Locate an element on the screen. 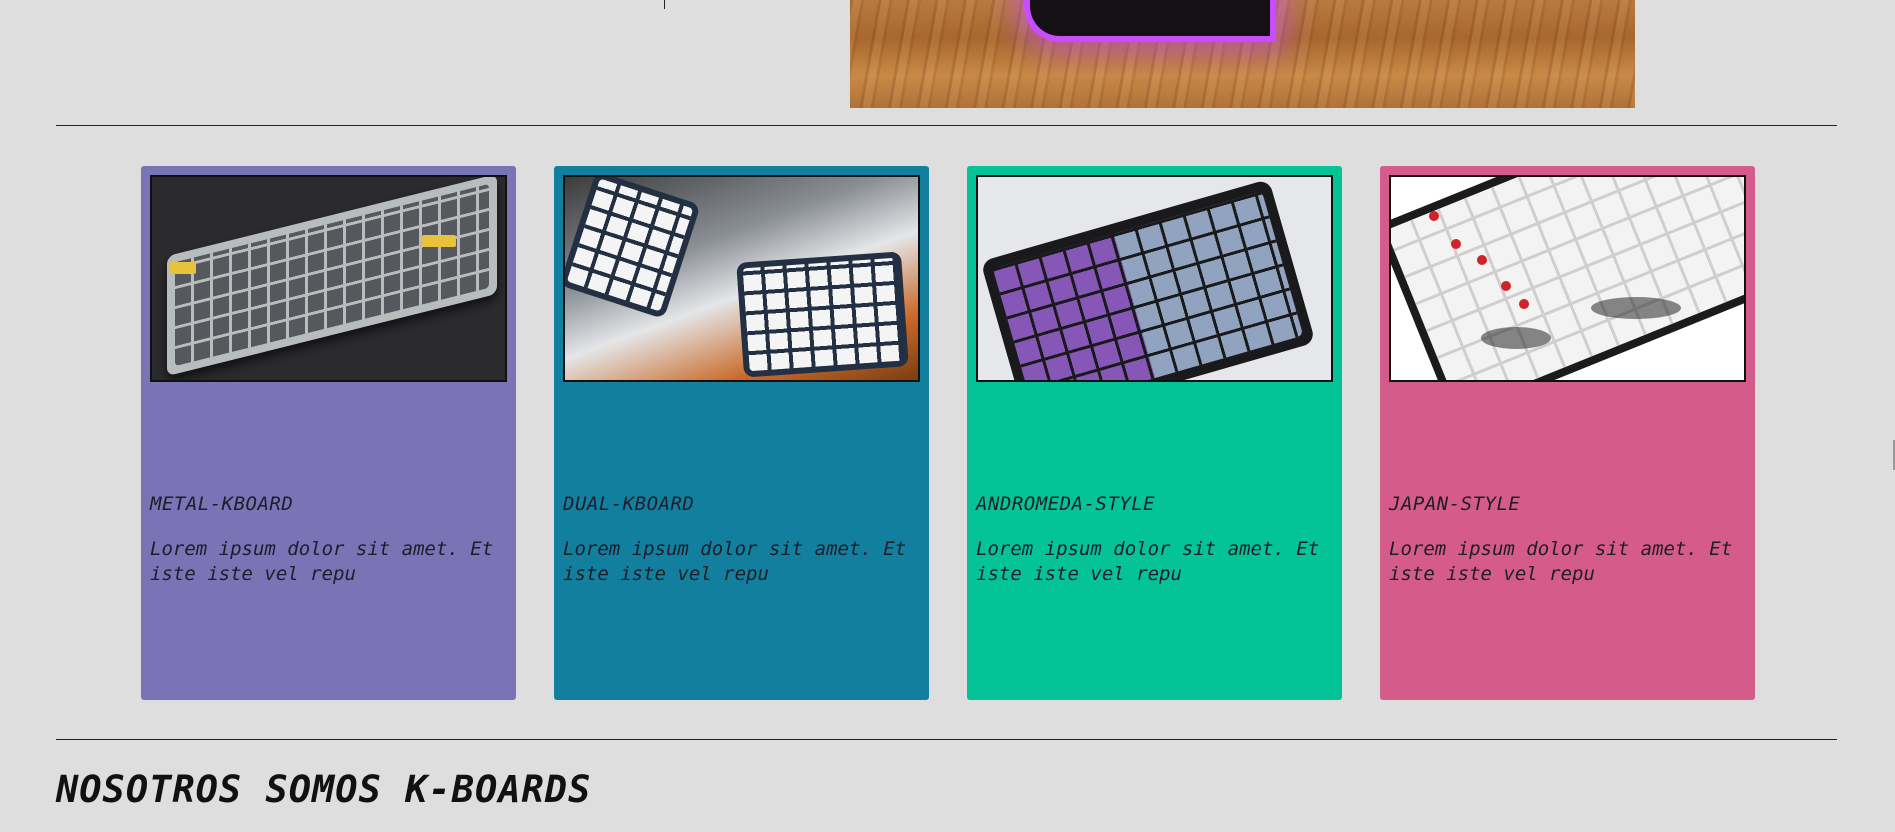 This screenshot has width=1895, height=832. hero-keyboard-image is located at coordinates (1242, 54).